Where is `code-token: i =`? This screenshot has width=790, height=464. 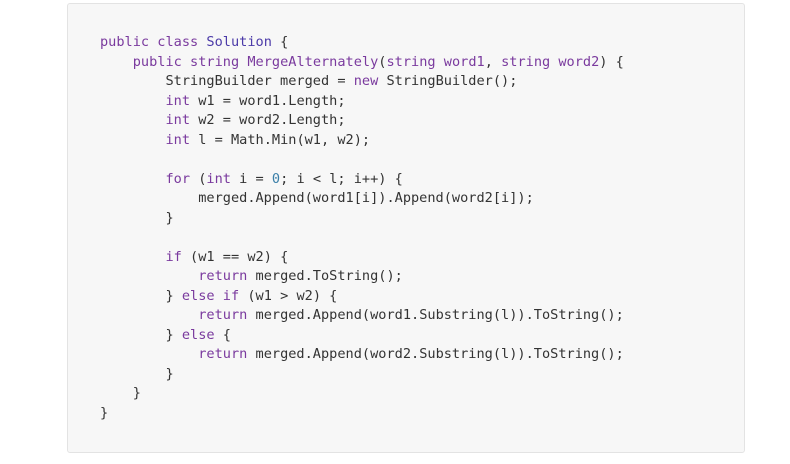
code-token: i = is located at coordinates (251, 178).